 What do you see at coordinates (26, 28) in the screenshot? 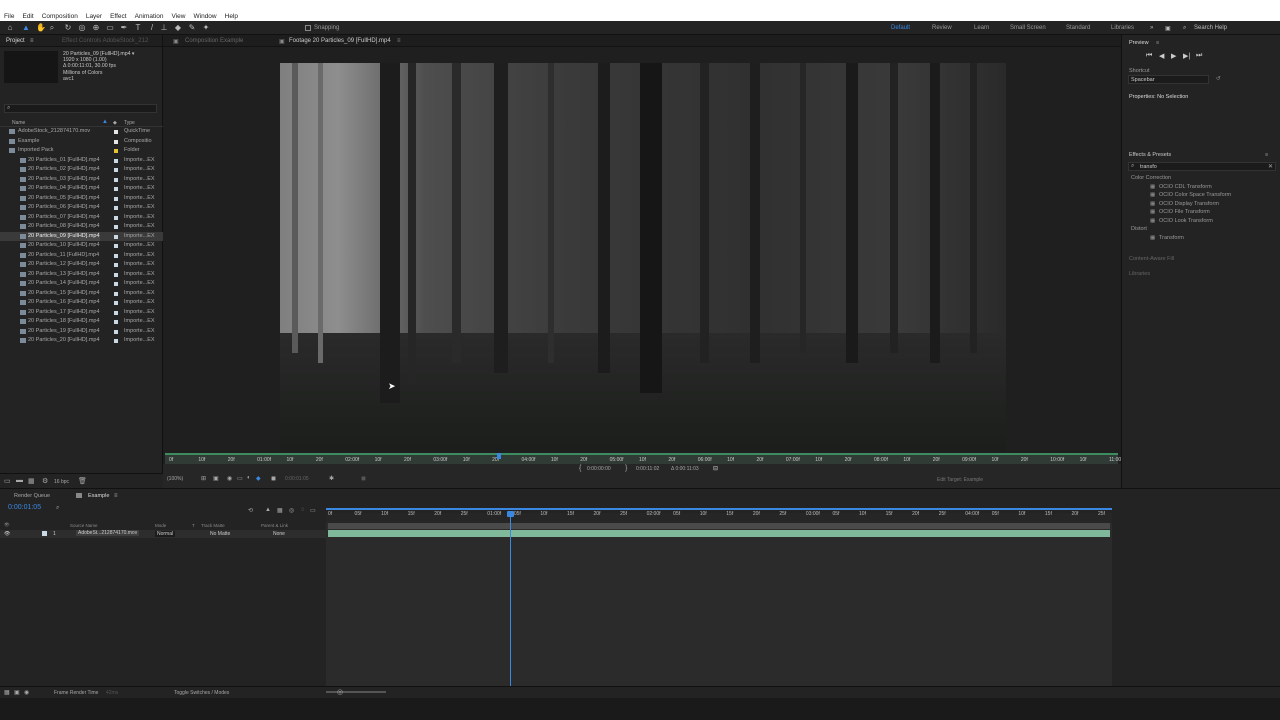
I see `selection-tool-icon: ▲` at bounding box center [26, 28].